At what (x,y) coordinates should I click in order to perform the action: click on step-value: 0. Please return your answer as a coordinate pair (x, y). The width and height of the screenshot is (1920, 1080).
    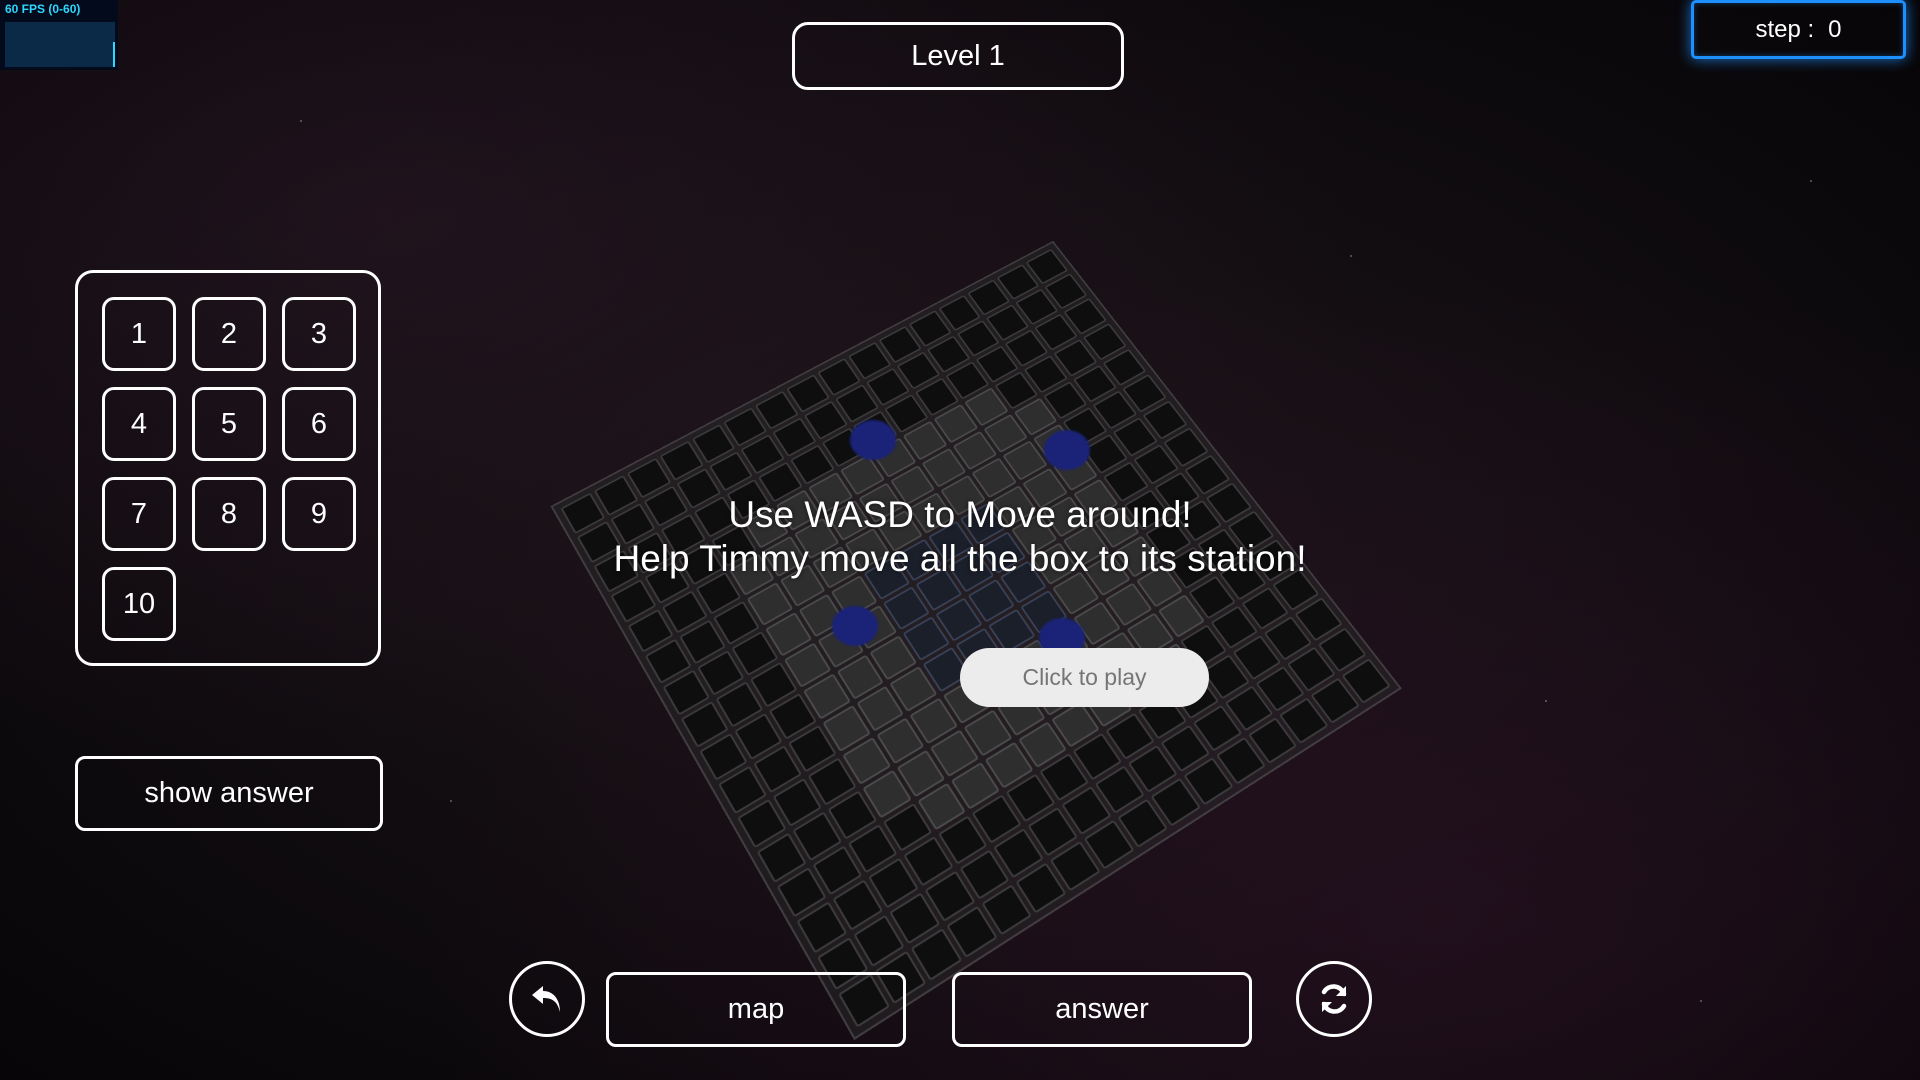
    Looking at the image, I should click on (1835, 29).